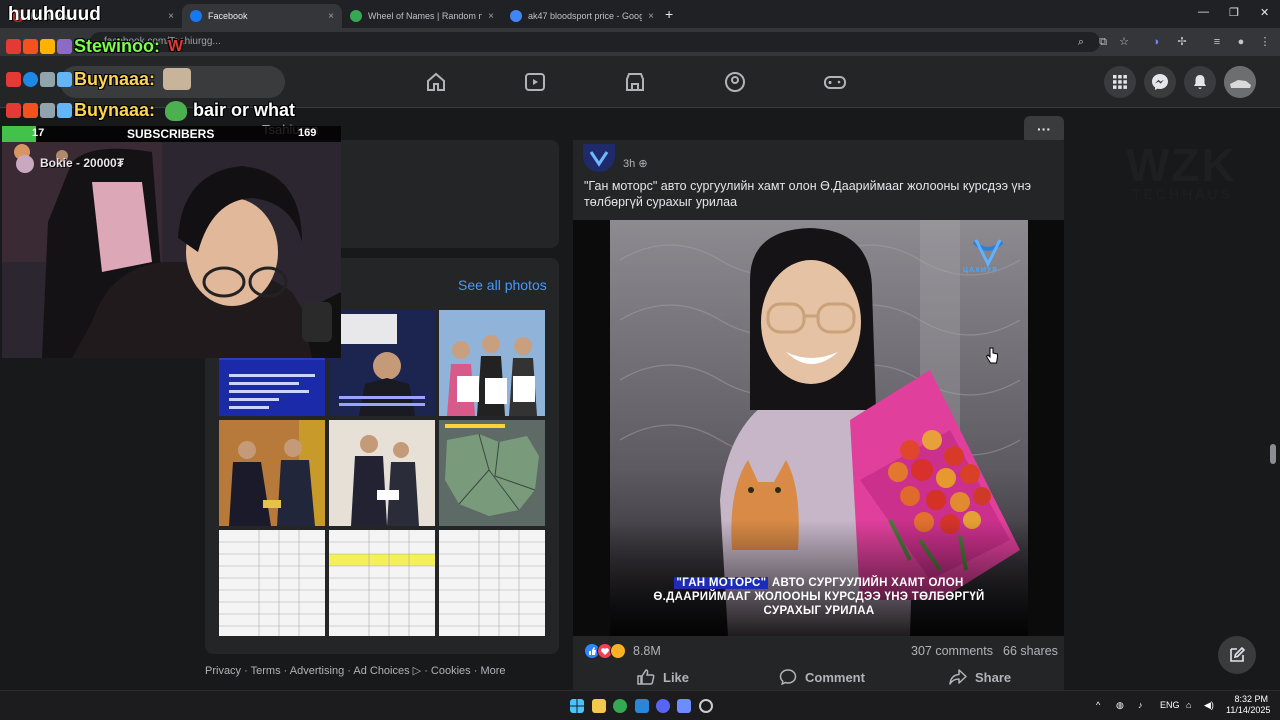  I want to click on share-button: Share, so click(980, 677).